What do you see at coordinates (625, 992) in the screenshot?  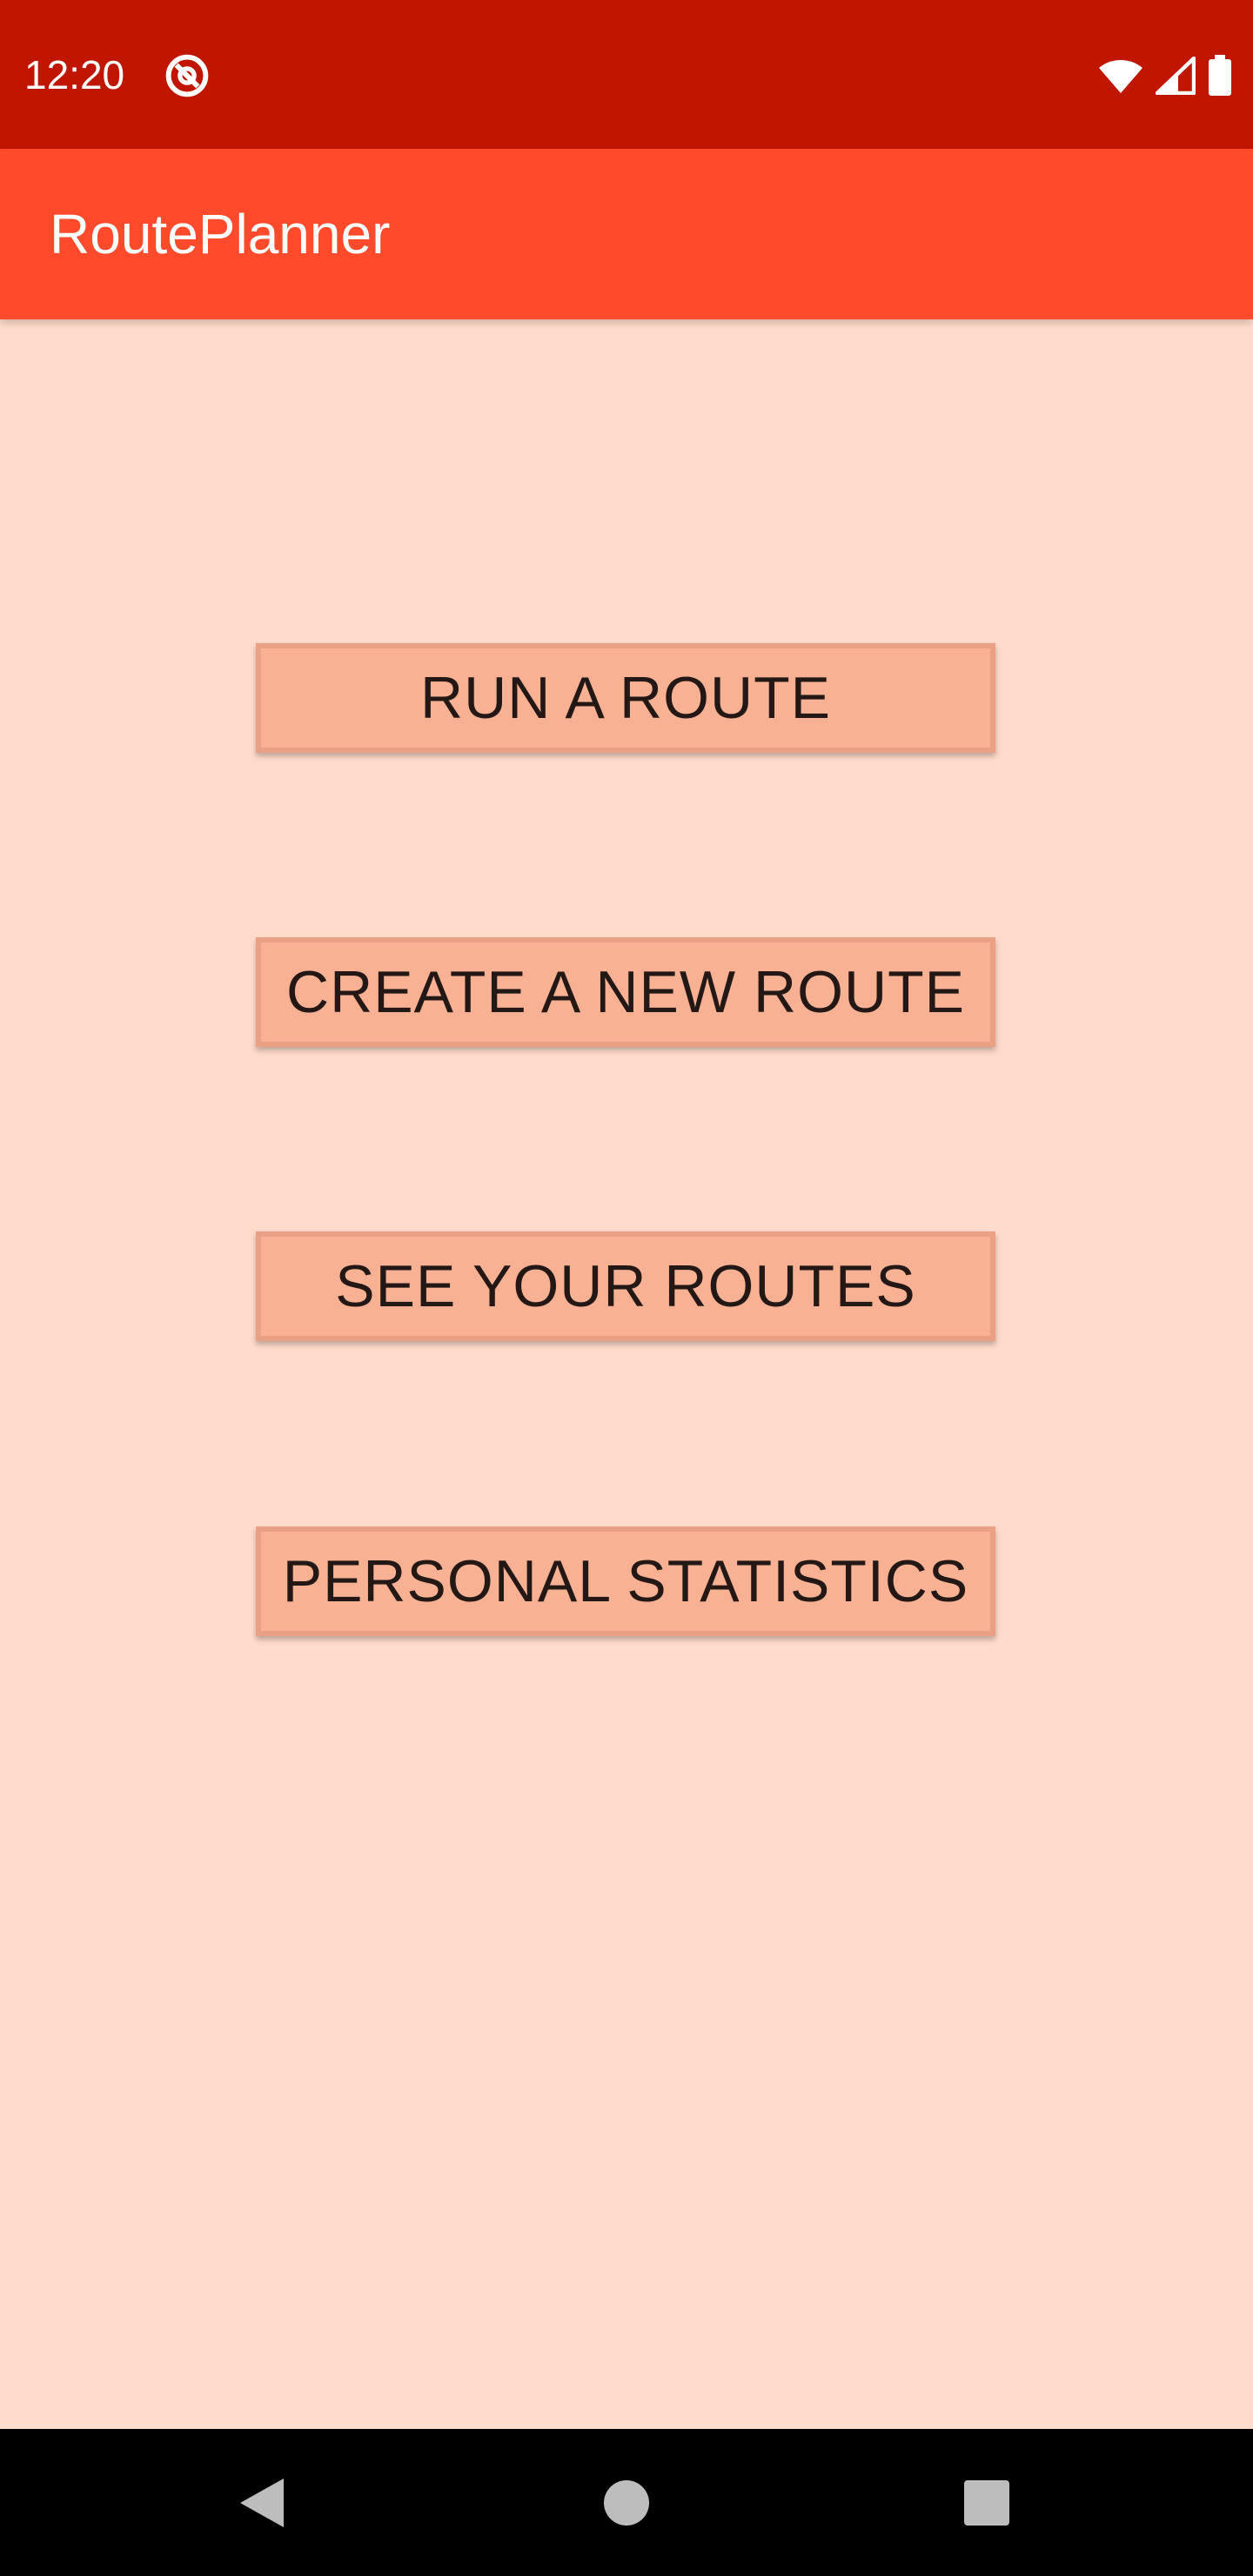 I see `create-a-new-route-button: CREATE A NEW ROUTE` at bounding box center [625, 992].